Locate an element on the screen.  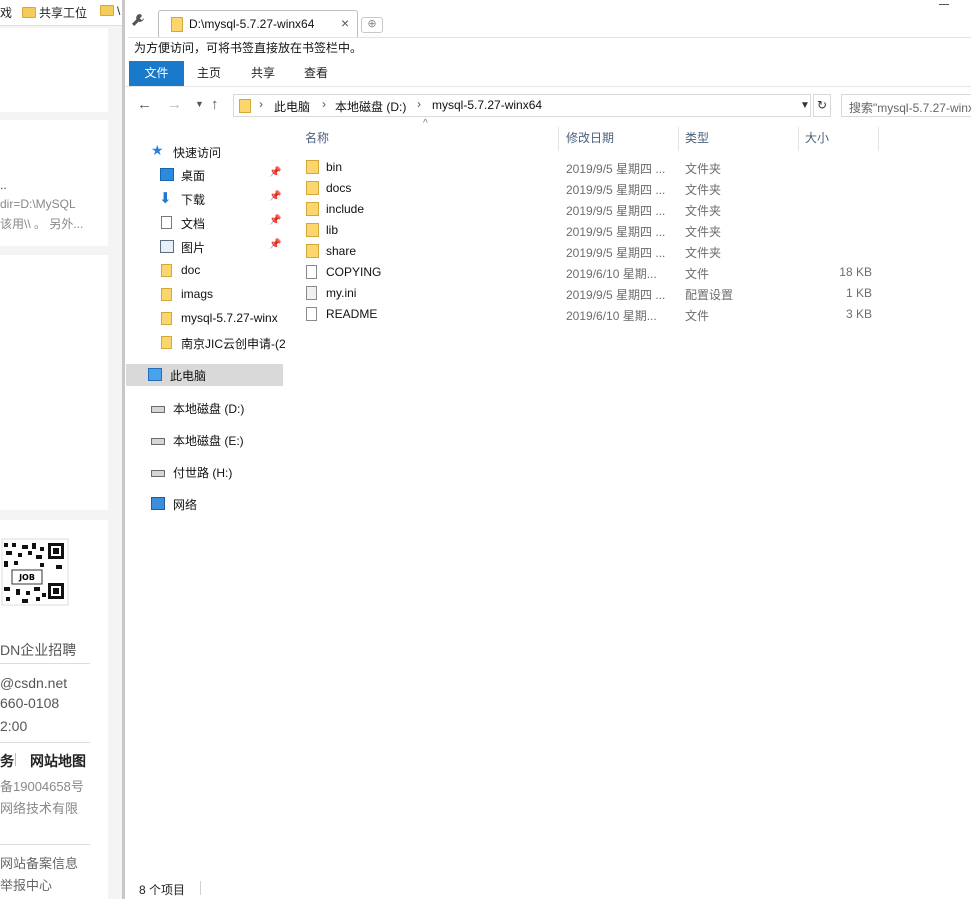
file-row: docs 2019/9/5 星期四 ... 文件夹 is located at coordinates (592, 188).